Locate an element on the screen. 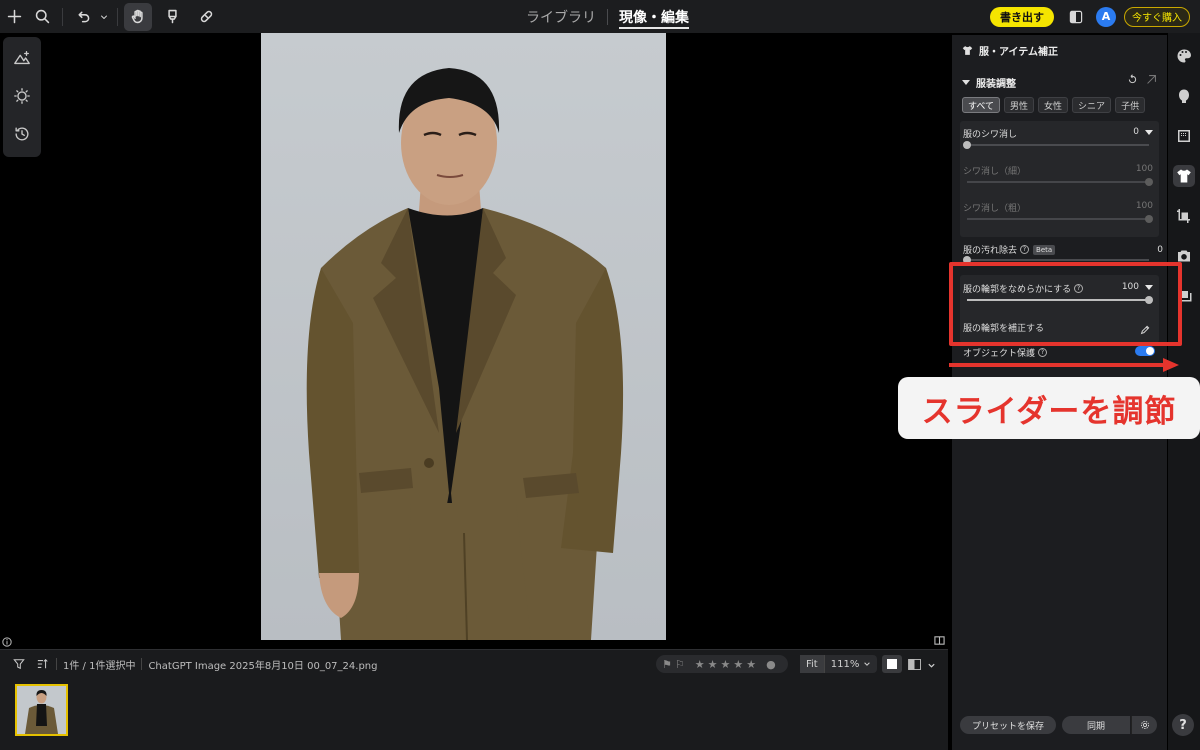 This screenshot has height=750, width=1200. chip-senior: シニア is located at coordinates (1092, 105).